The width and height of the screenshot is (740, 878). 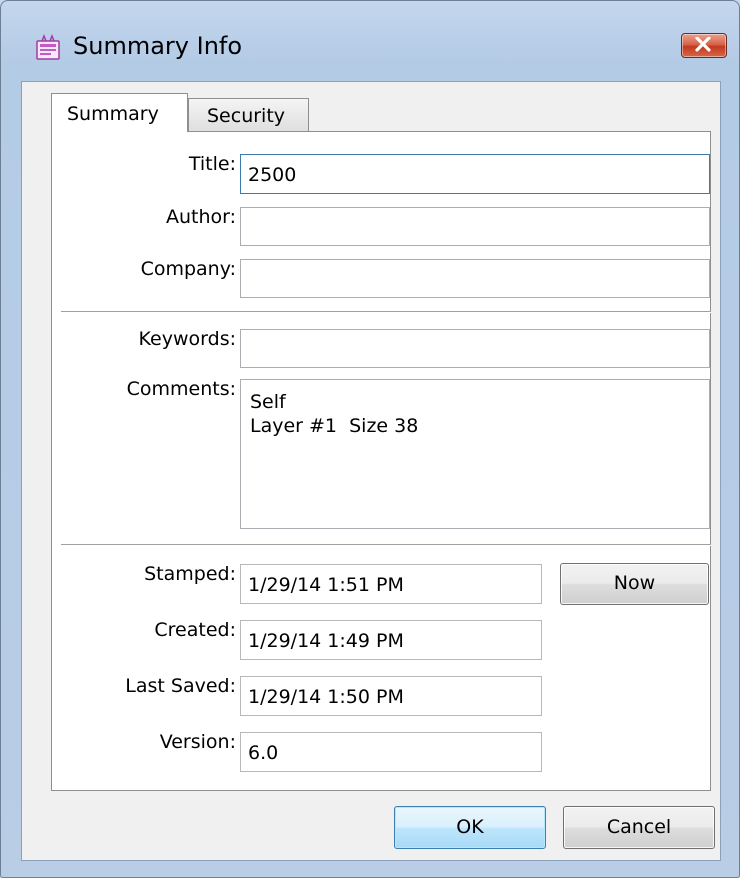 What do you see at coordinates (391, 752) in the screenshot?
I see `version-field: 6.0` at bounding box center [391, 752].